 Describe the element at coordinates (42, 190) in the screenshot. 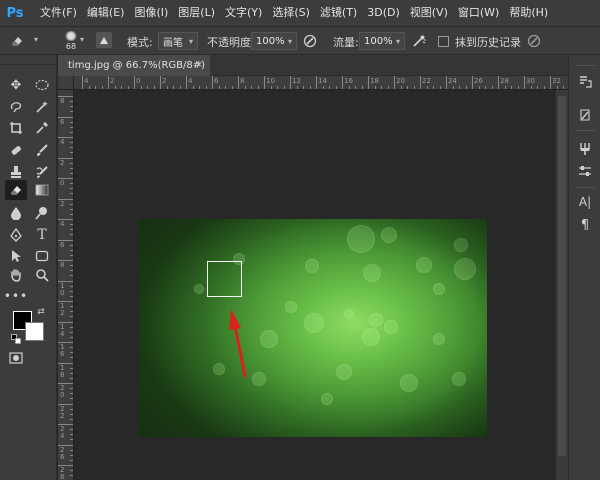

I see `gradient-icon` at that location.